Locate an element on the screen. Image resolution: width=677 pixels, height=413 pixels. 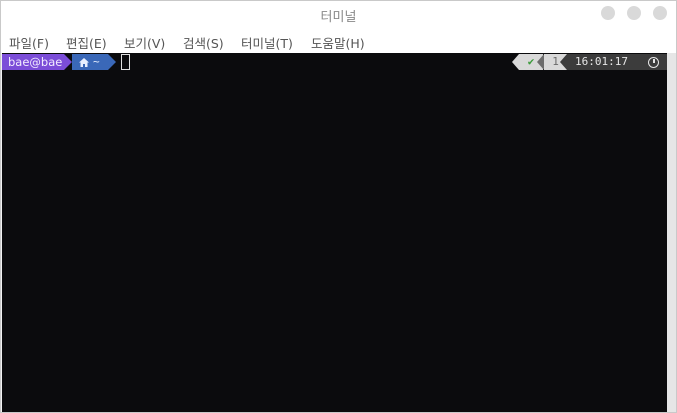
clock-icon is located at coordinates (653, 62).